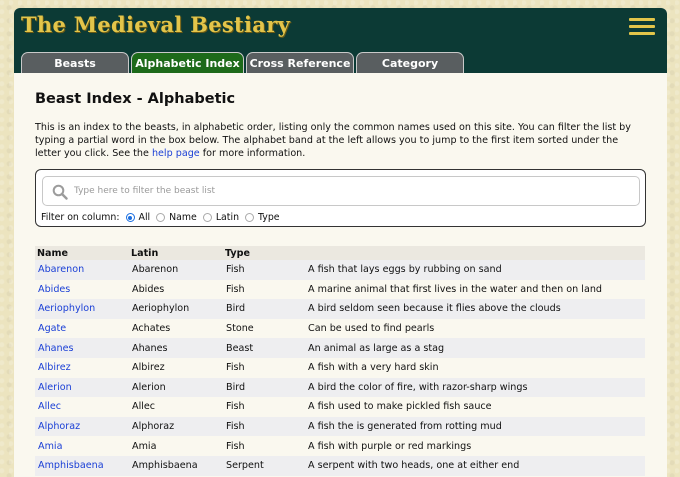 This screenshot has height=477, width=680. Describe the element at coordinates (269, 217) in the screenshot. I see `radio-label: Type` at that location.